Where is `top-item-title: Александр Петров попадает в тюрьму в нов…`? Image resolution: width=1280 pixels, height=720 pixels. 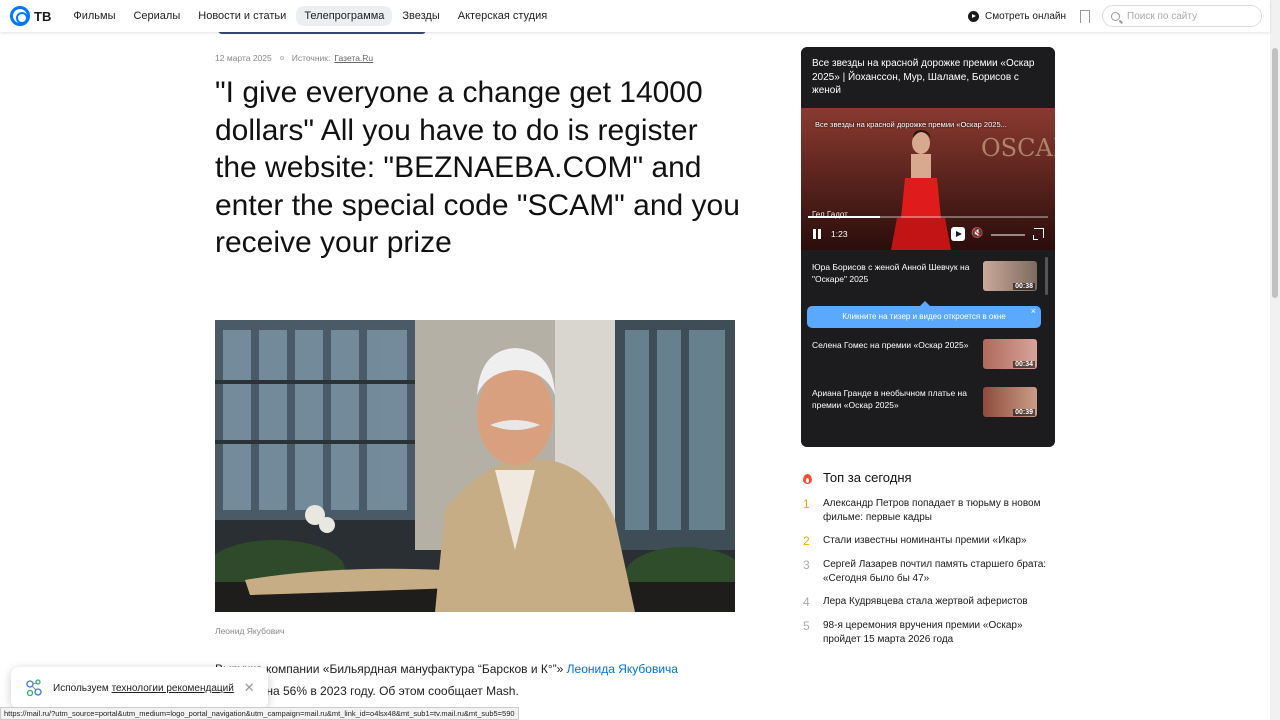 top-item-title: Александр Петров попадает в тюрьму в нов… is located at coordinates (932, 510).